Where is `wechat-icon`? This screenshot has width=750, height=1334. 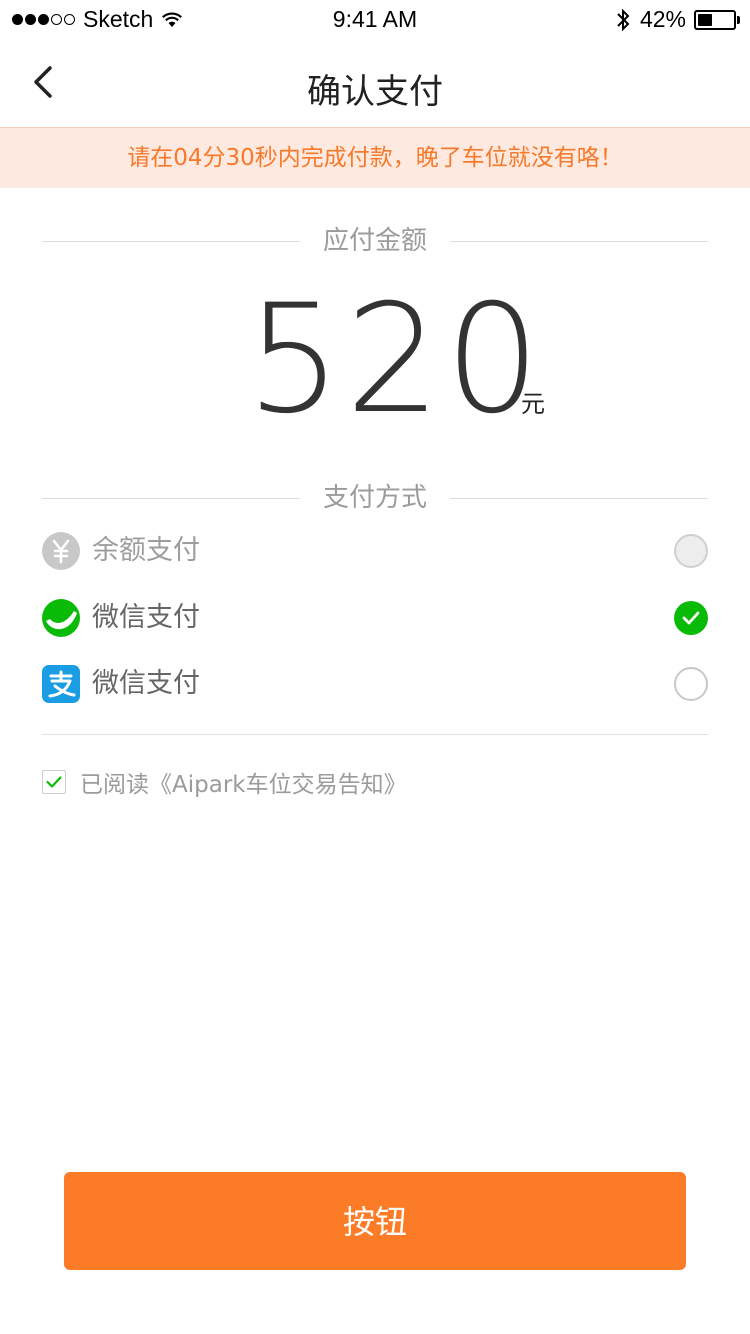 wechat-icon is located at coordinates (61, 618).